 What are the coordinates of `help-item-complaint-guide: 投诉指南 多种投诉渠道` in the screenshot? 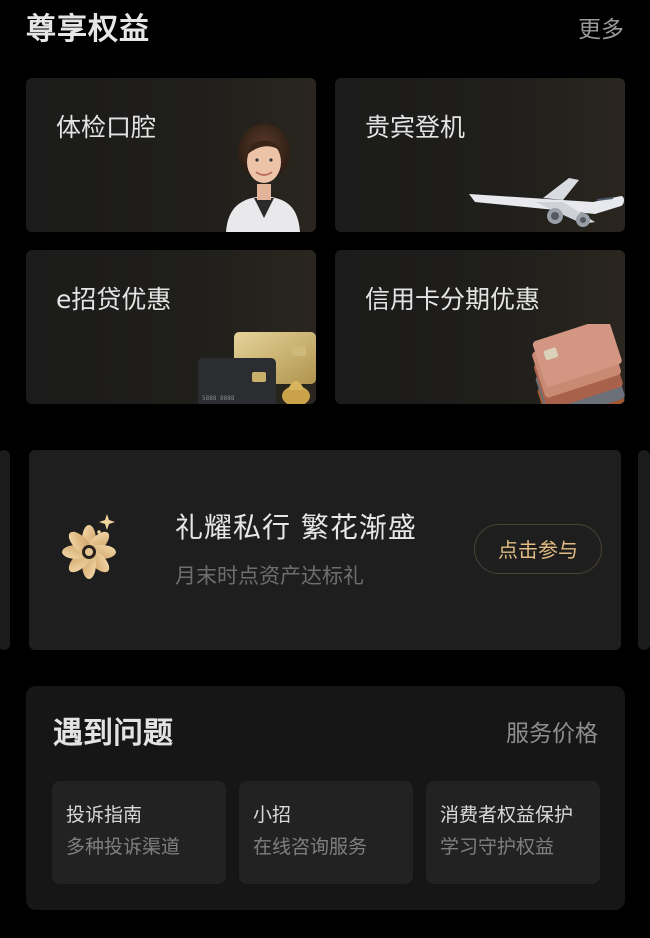 It's located at (139, 832).